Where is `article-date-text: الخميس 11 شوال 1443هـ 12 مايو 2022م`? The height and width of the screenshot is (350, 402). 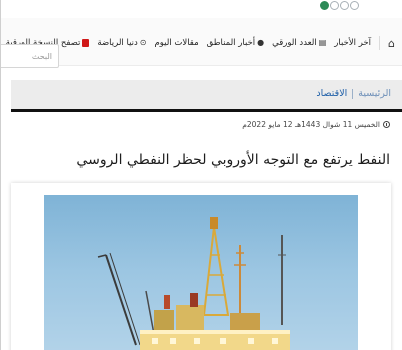 article-date-text: الخميس 11 شوال 1443هـ 12 مايو 2022م is located at coordinates (311, 124).